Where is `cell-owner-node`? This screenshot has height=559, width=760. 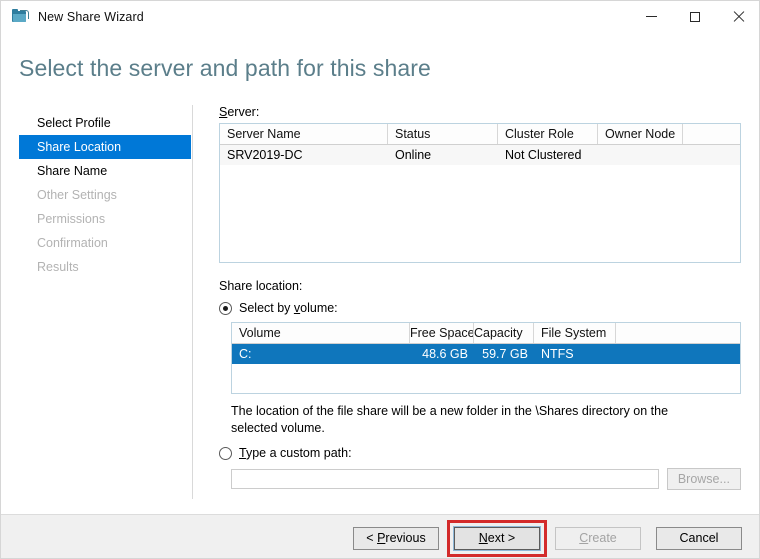 cell-owner-node is located at coordinates (640, 155).